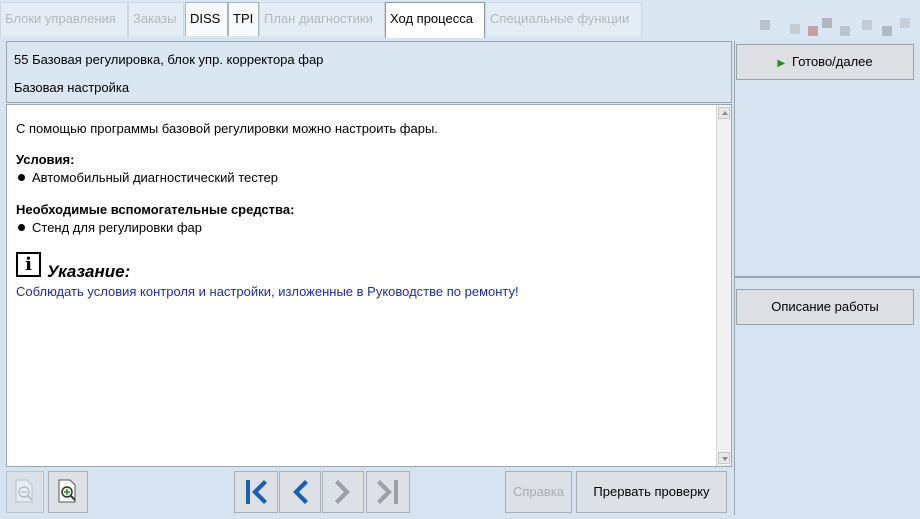 This screenshot has height=519, width=920. I want to click on previous-button, so click(300, 492).